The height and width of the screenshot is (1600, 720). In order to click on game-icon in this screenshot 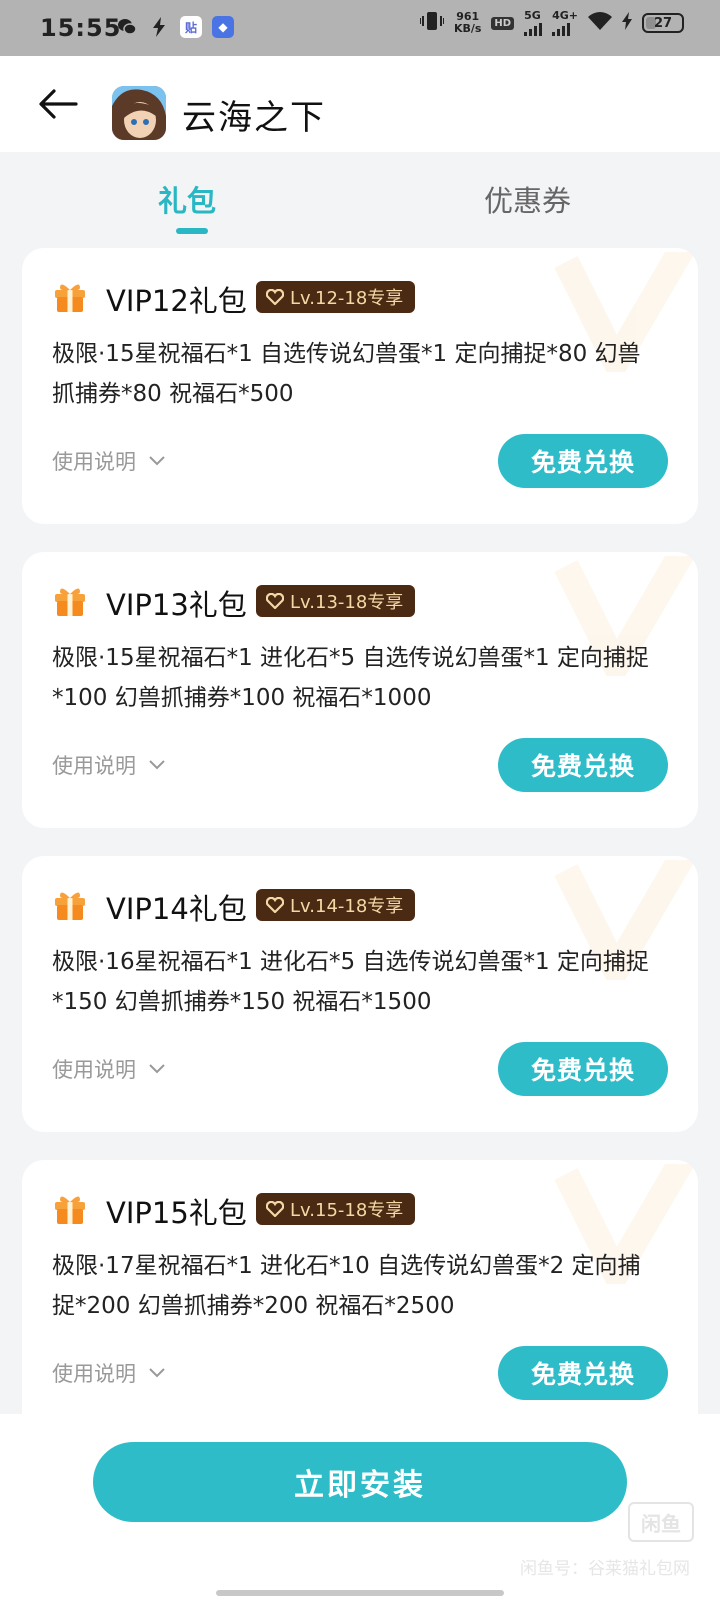, I will do `click(139, 113)`.